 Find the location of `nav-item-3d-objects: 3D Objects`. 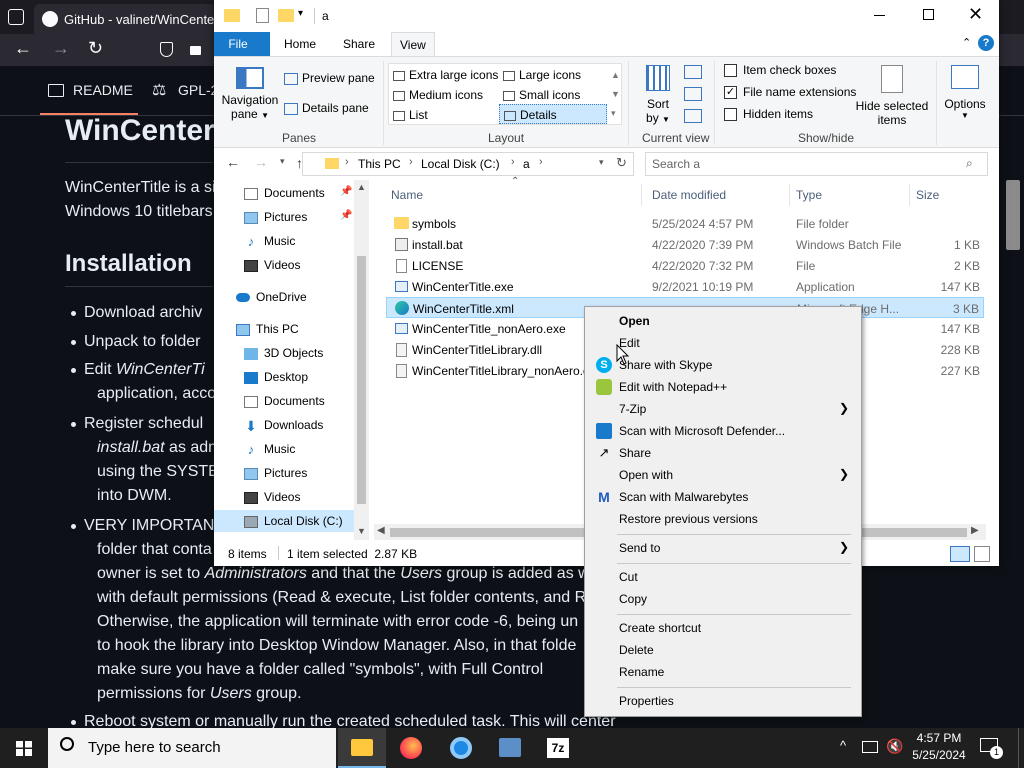

nav-item-3d-objects: 3D Objects is located at coordinates (283, 353).